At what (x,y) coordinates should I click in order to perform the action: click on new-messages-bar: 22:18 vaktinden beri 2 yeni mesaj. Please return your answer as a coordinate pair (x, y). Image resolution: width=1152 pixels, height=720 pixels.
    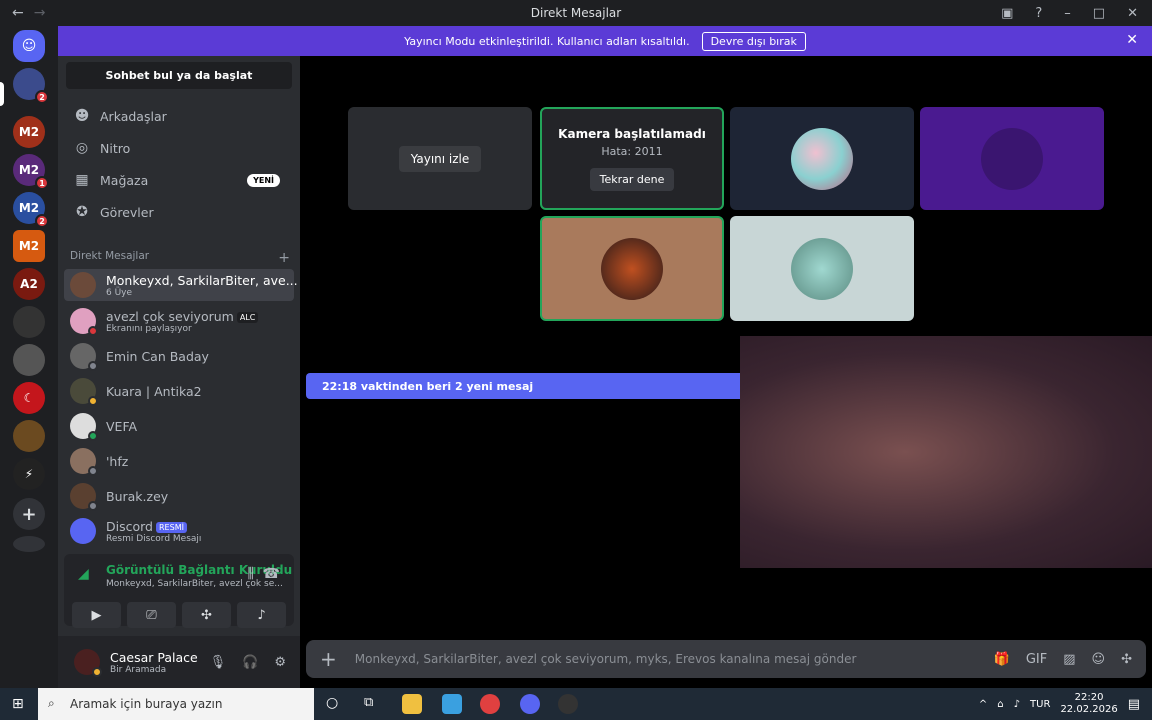
    Looking at the image, I should click on (531, 386).